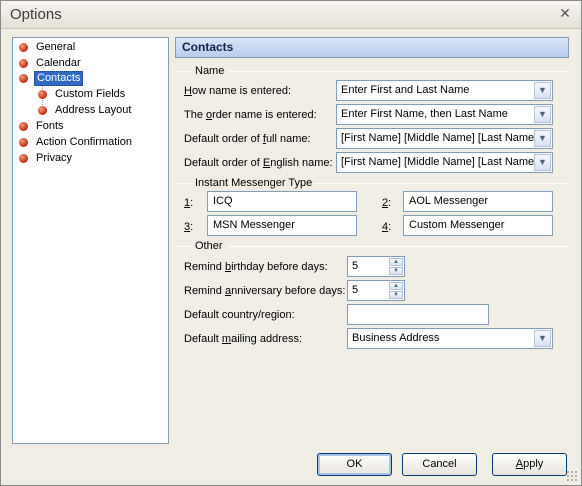 The height and width of the screenshot is (486, 582). I want to click on default-mailing-label: Default mailing address:, so click(243, 339).